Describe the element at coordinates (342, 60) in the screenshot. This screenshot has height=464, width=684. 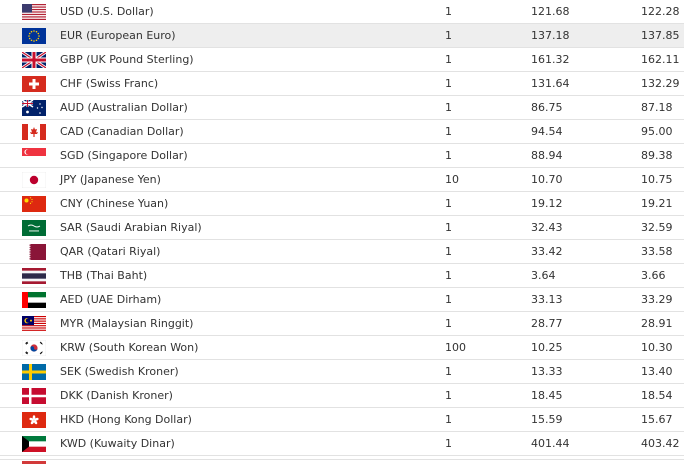
I see `table-row: GBP (UK Pound Sterling) 1 161.32 162.11` at that location.